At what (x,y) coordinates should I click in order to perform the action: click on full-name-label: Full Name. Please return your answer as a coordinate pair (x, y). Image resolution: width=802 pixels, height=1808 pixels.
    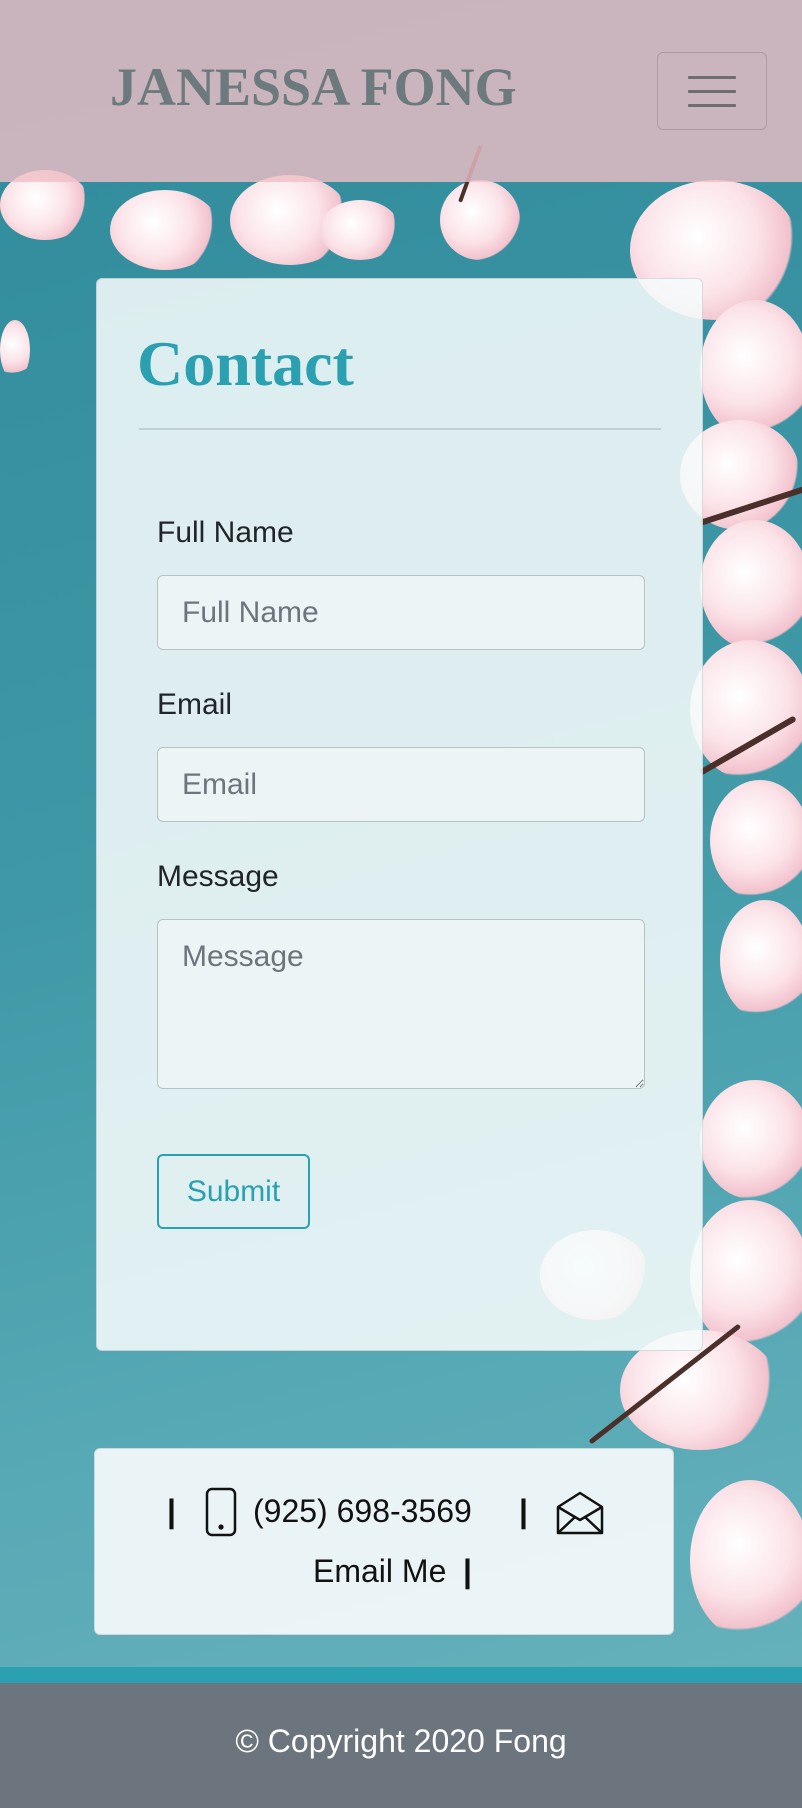
    Looking at the image, I should click on (225, 532).